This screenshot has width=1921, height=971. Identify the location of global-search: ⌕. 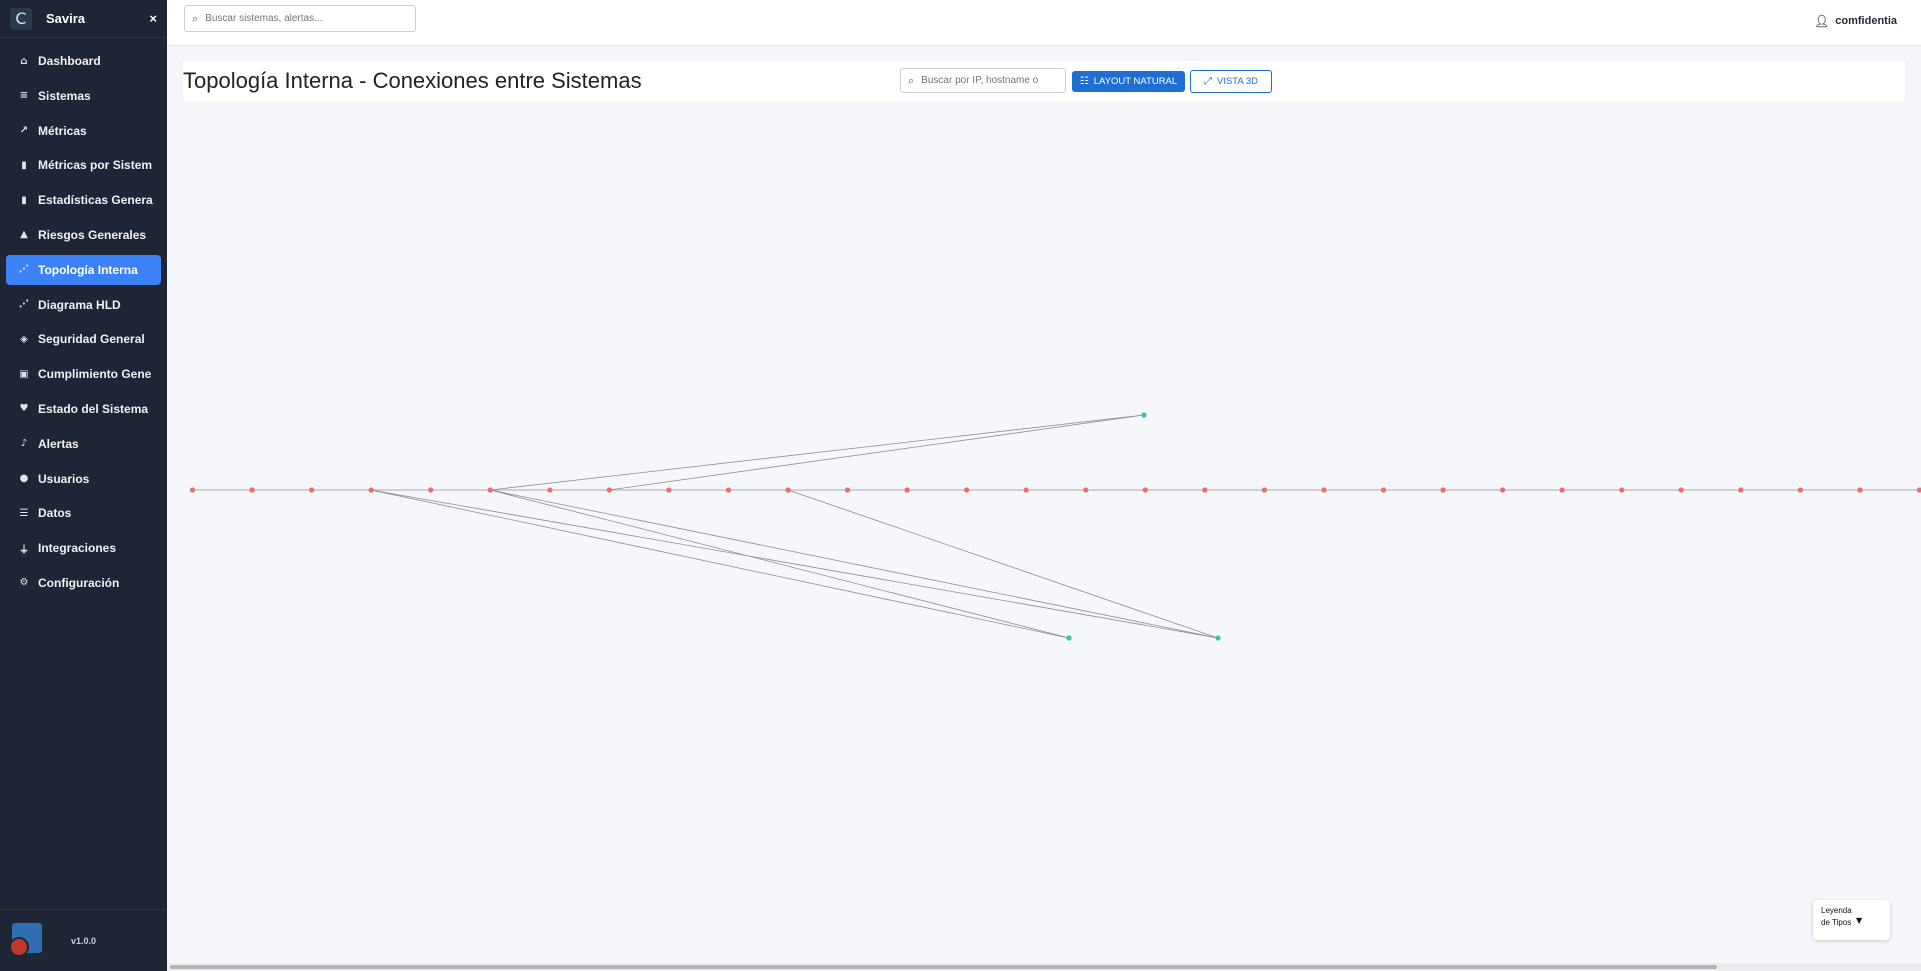
(300, 18).